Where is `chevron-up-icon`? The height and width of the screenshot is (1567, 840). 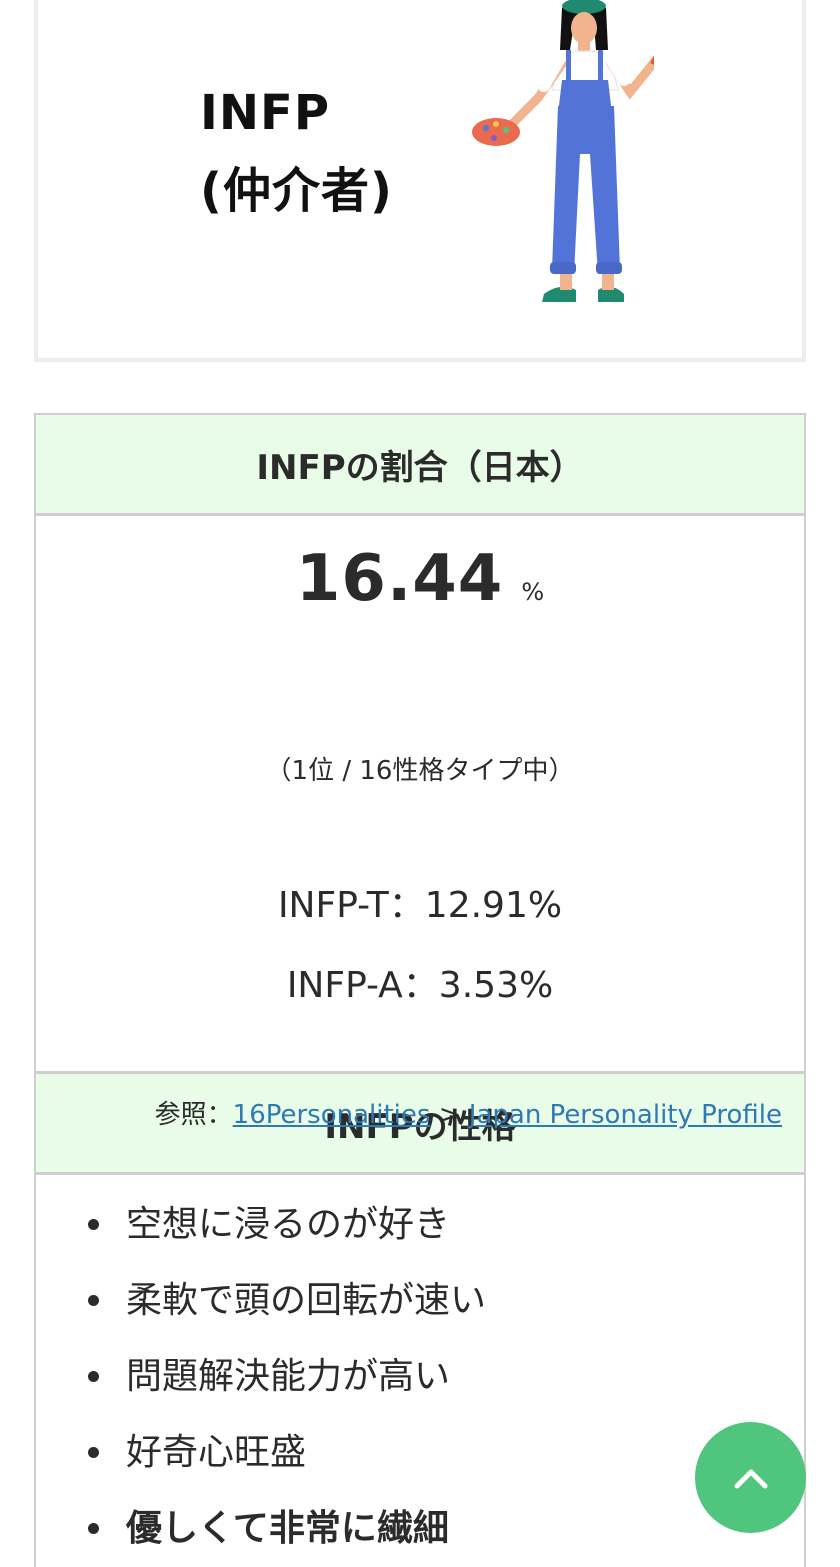 chevron-up-icon is located at coordinates (750, 1478).